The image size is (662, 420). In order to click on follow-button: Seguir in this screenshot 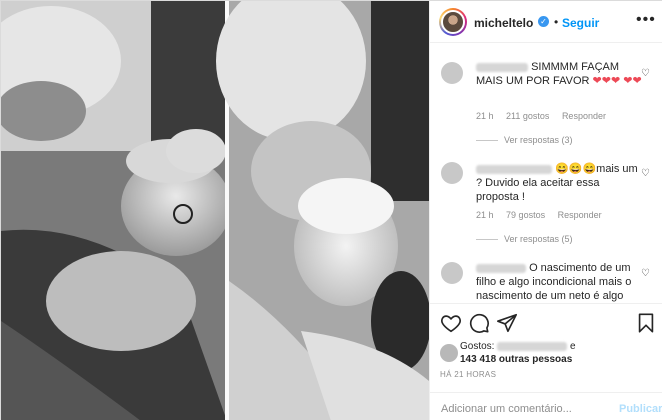, I will do `click(580, 23)`.